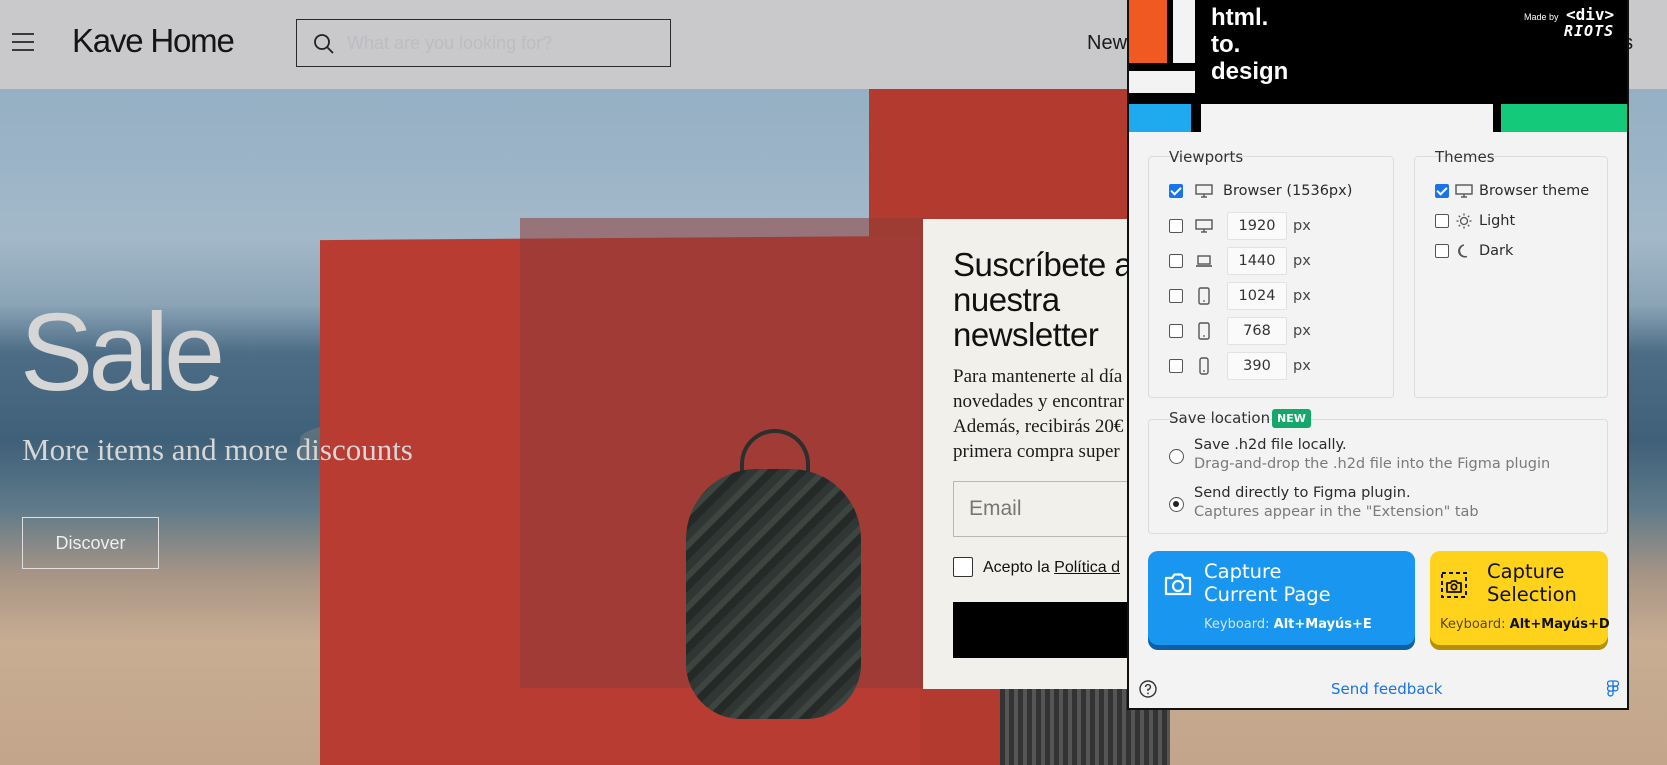 The width and height of the screenshot is (1667, 765). What do you see at coordinates (1243, 571) in the screenshot?
I see `capture-page-line: Capture` at bounding box center [1243, 571].